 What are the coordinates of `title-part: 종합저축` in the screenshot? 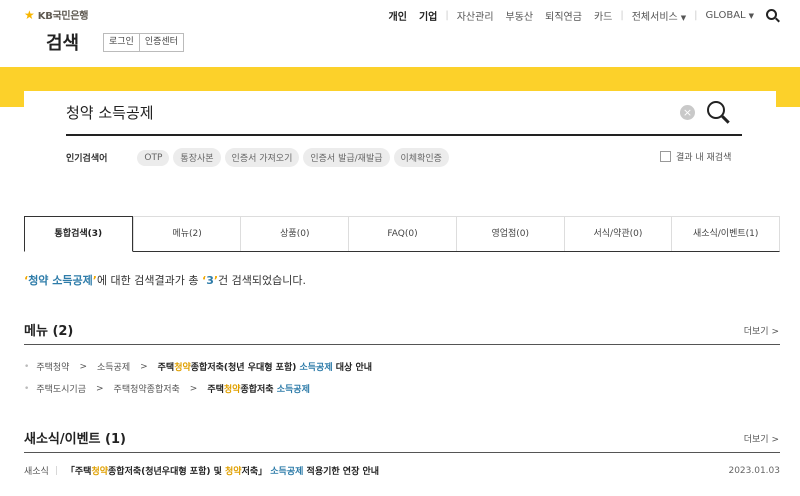 It's located at (258, 390).